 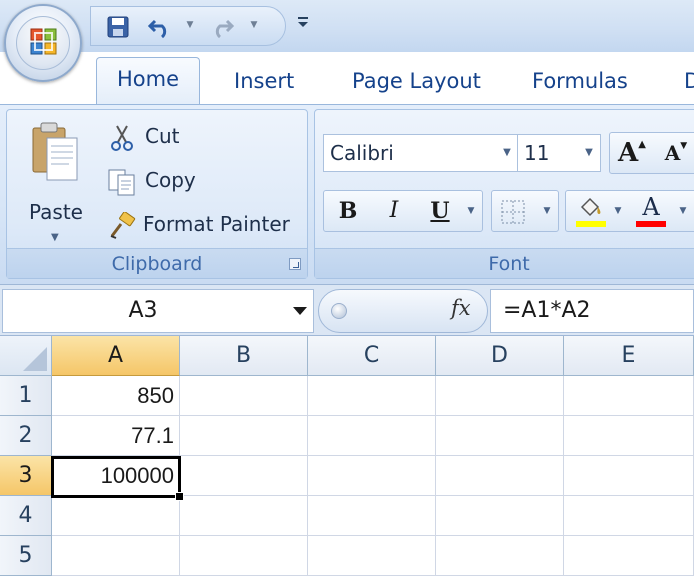 What do you see at coordinates (504, 263) in the screenshot?
I see `font-group-label: Font` at bounding box center [504, 263].